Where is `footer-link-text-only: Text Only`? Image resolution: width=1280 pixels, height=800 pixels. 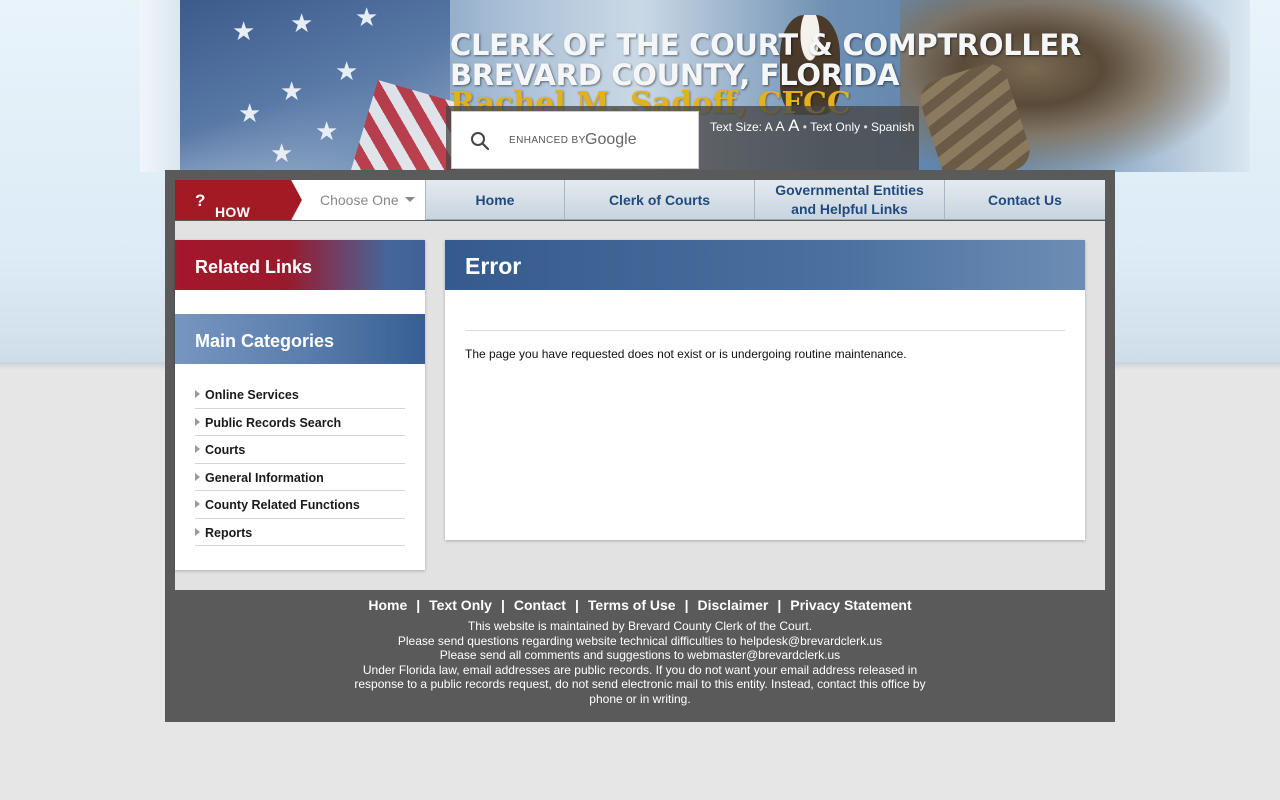 footer-link-text-only: Text Only is located at coordinates (460, 605).